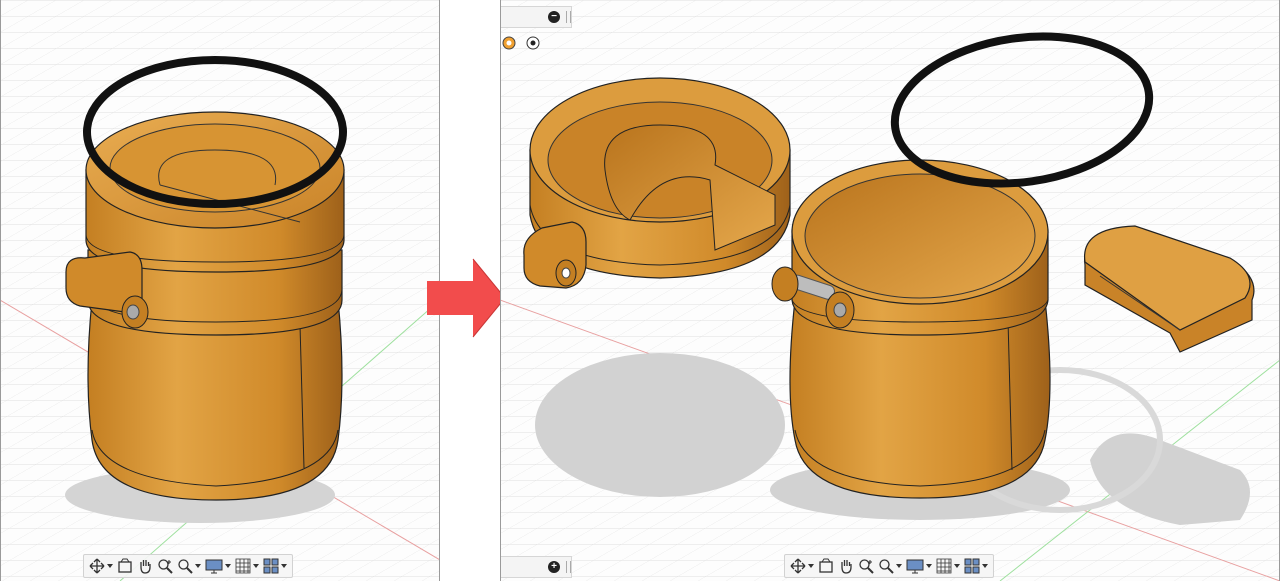  I want to click on navigation-toolbar-left, so click(188, 566).